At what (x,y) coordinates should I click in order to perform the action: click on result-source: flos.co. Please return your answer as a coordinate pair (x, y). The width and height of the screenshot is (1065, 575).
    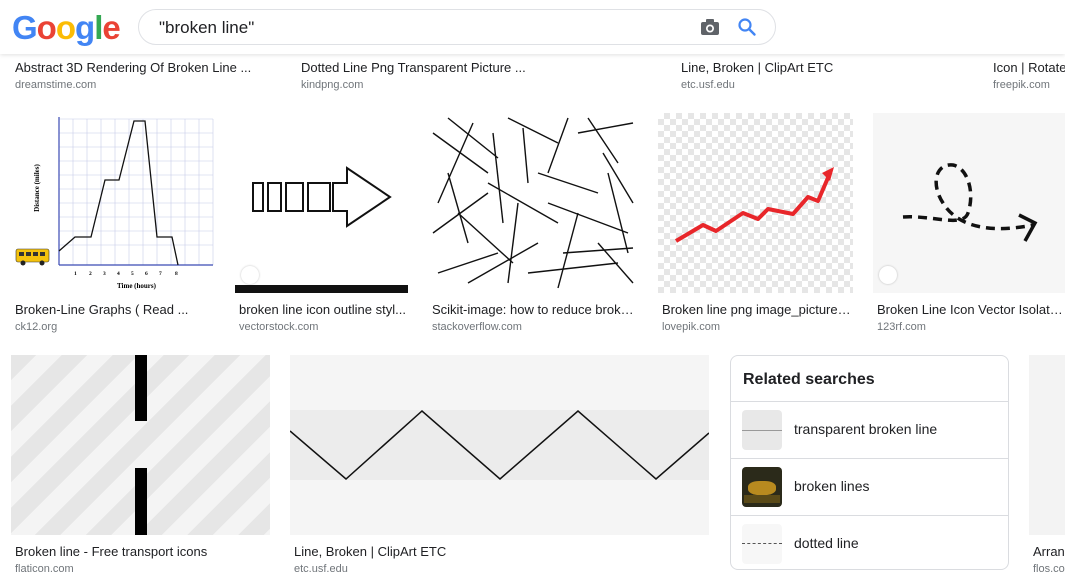
    Looking at the image, I should click on (1049, 569).